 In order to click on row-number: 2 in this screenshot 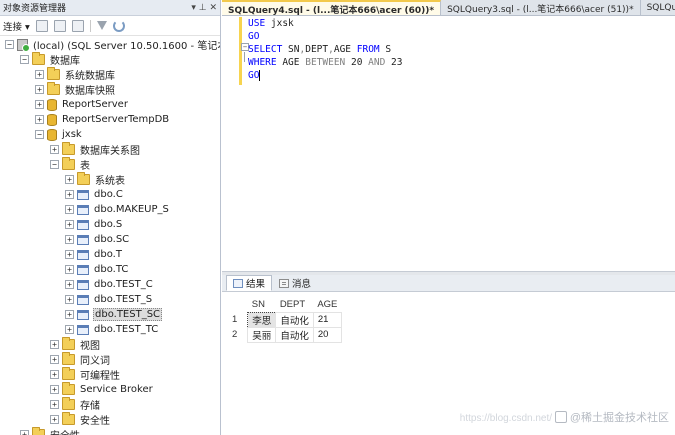, I will do `click(238, 334)`.